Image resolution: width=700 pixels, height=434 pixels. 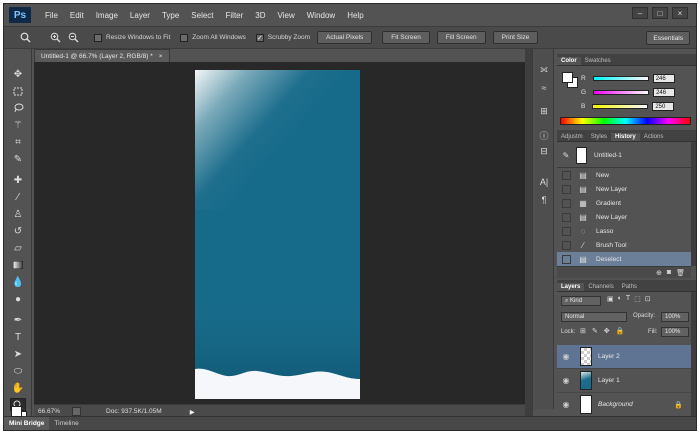 What do you see at coordinates (77, 15) in the screenshot?
I see `menu-edit: Edit` at bounding box center [77, 15].